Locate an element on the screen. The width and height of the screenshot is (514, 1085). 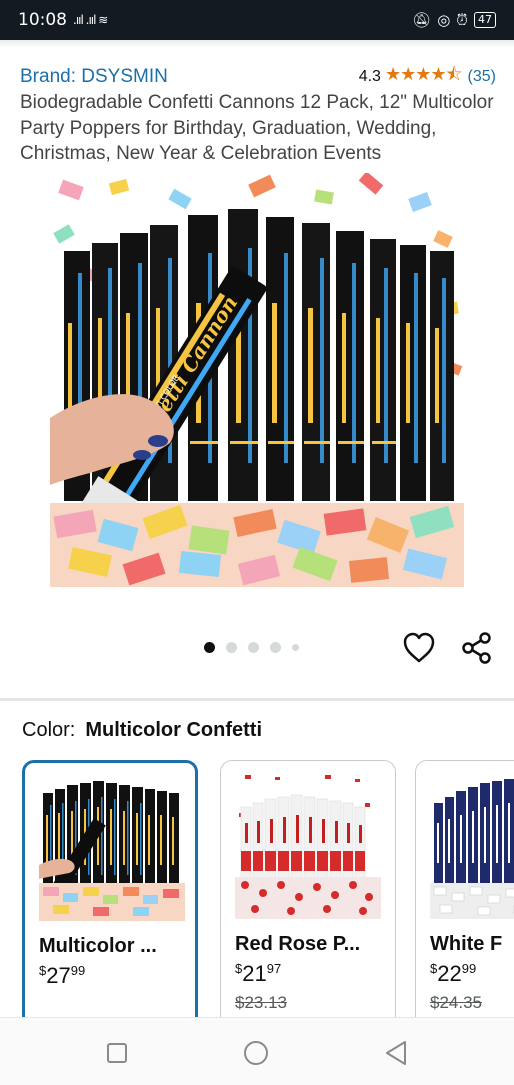
section-divider is located at coordinates (257, 699).